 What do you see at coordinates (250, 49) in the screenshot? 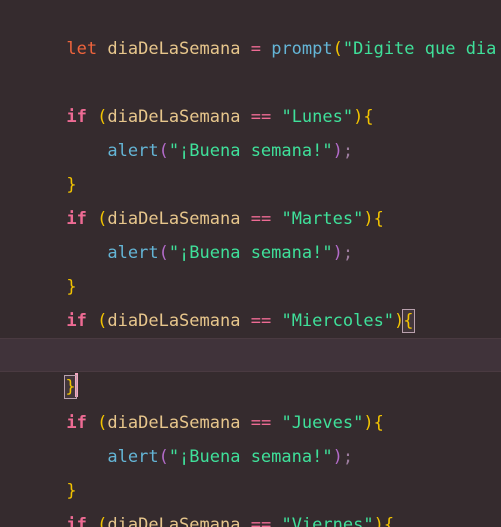
I see `code-line-blank` at bounding box center [250, 49].